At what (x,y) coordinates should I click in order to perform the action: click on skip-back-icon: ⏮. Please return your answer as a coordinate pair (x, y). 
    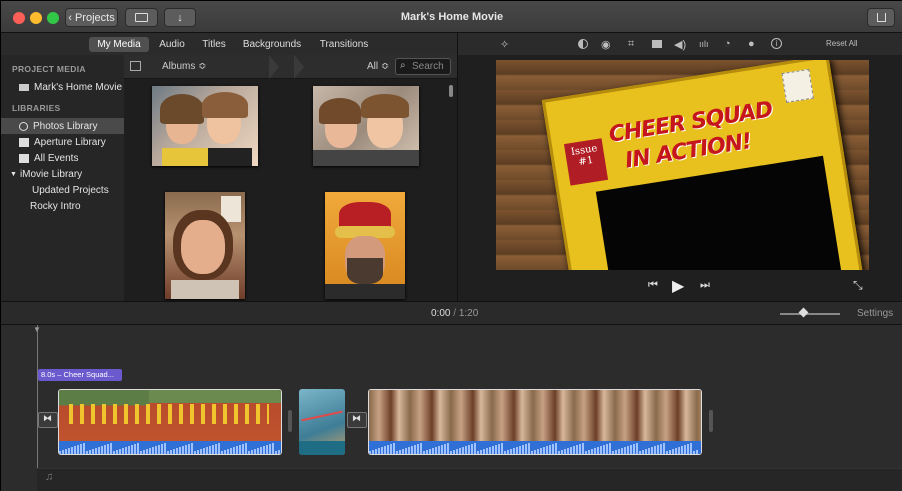
    Looking at the image, I should click on (653, 285).